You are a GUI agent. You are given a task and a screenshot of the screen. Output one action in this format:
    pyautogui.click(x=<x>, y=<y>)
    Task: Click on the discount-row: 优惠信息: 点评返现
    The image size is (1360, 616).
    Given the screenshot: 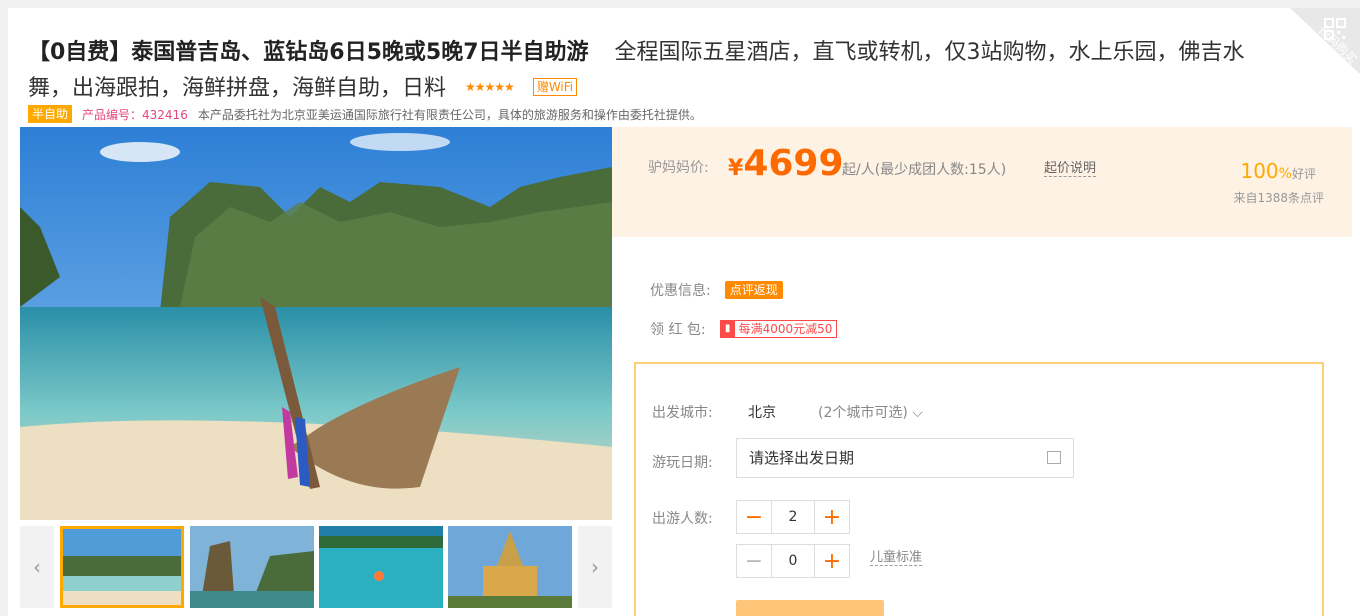 What is the action you would take?
    pyautogui.click(x=716, y=290)
    